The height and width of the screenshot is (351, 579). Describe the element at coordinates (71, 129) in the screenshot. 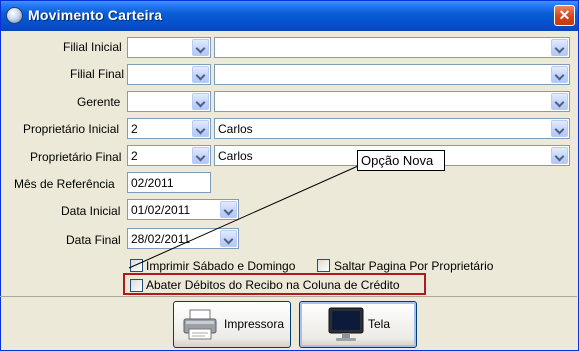

I see `proprietario-inicial-label: Proprietário Inicial` at that location.